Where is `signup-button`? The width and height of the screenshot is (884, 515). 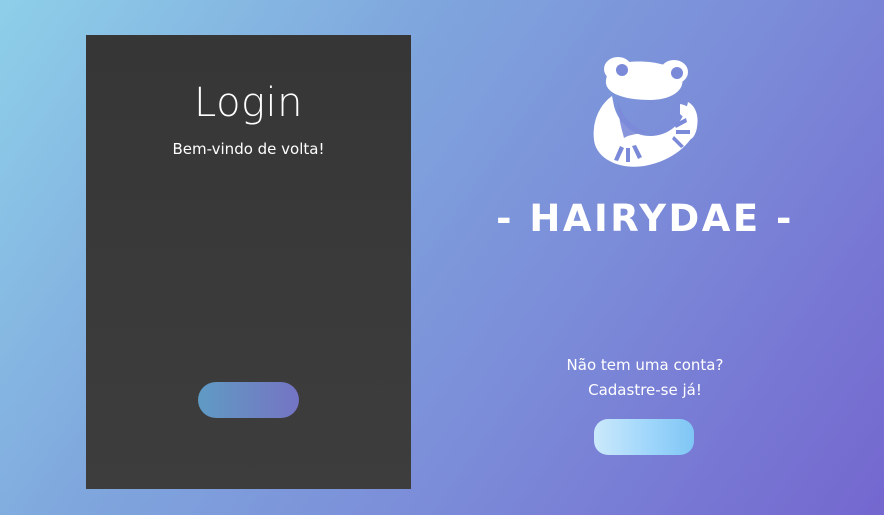 signup-button is located at coordinates (644, 437).